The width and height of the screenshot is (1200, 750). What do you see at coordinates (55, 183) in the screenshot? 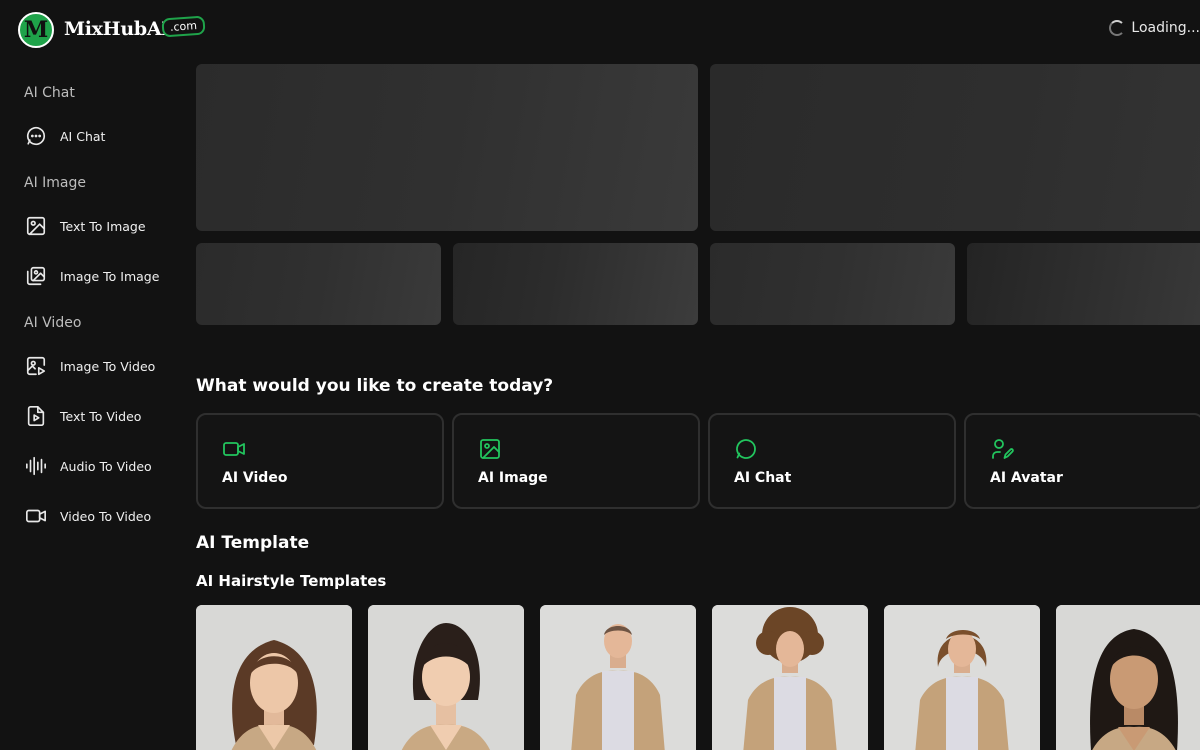
I see `sidebar-section-ai-image: AI Image` at bounding box center [55, 183].